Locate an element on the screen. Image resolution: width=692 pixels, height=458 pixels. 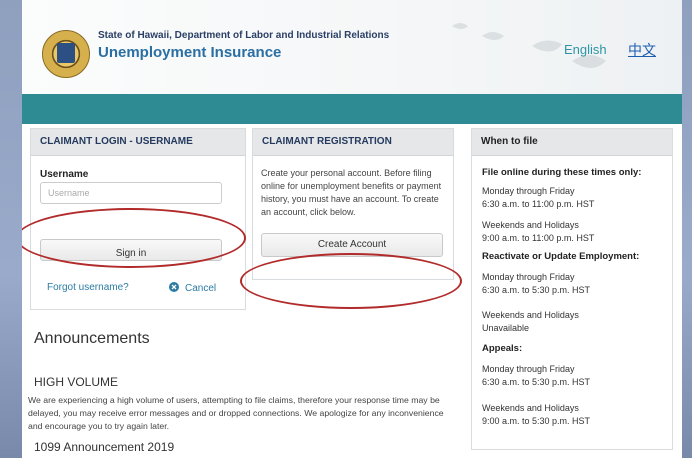
schedule-heading-reactivate: Reactivate or Update Employment: is located at coordinates (561, 256).